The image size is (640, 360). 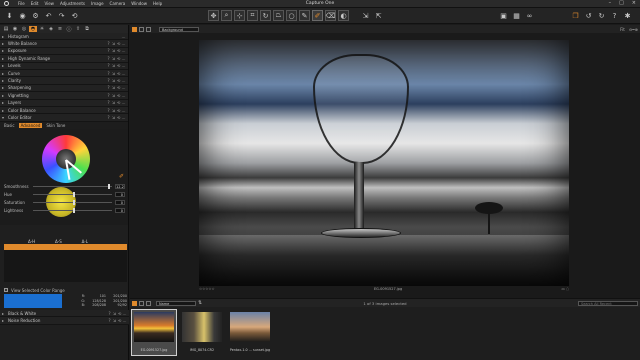 I want to click on eraser-tool-icon: ⌫, so click(x=330, y=15).